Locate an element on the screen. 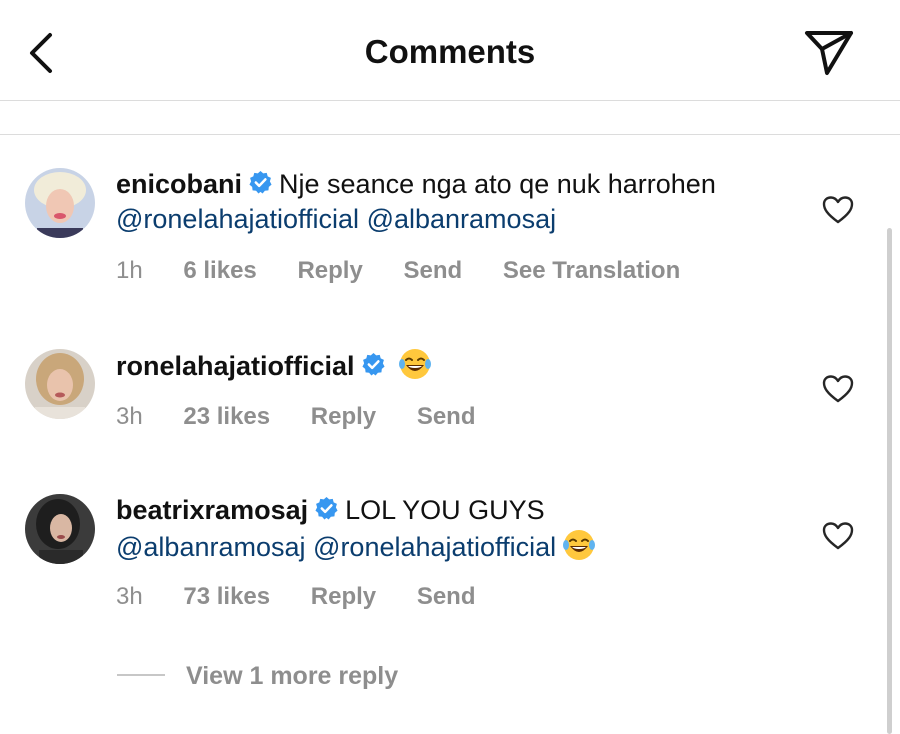 This screenshot has height=734, width=900. comment-body: LOL YOU GUYS is located at coordinates (445, 510).